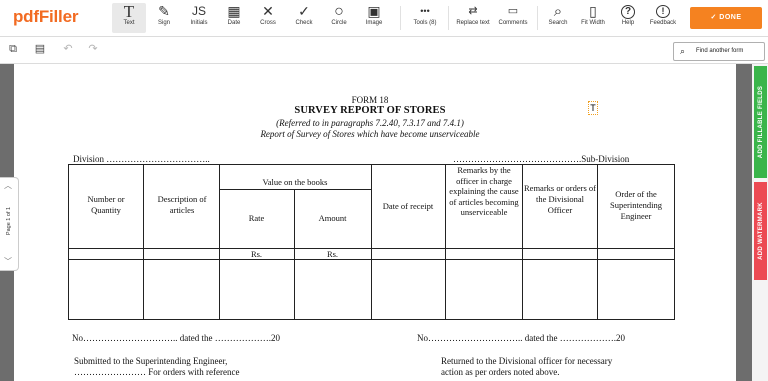  What do you see at coordinates (370, 100) in the screenshot?
I see `form-number: FORM 18` at bounding box center [370, 100].